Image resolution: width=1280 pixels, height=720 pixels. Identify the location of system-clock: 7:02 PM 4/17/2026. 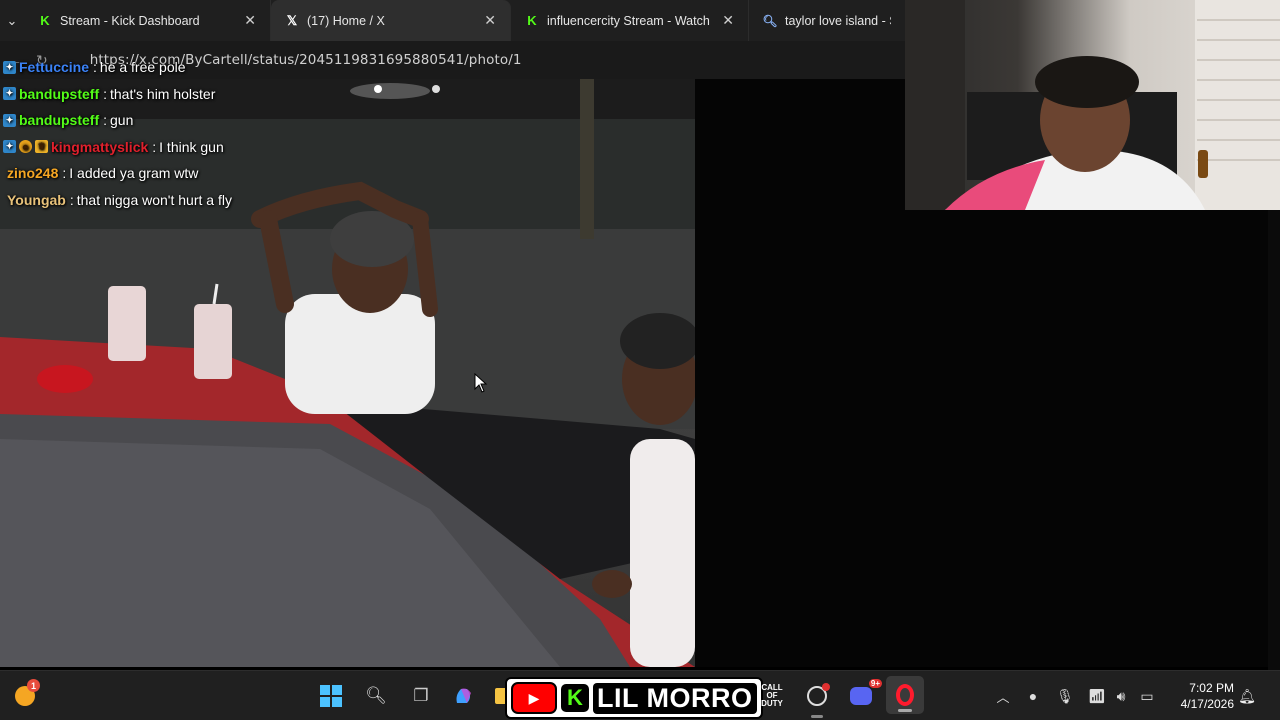
(1201, 696).